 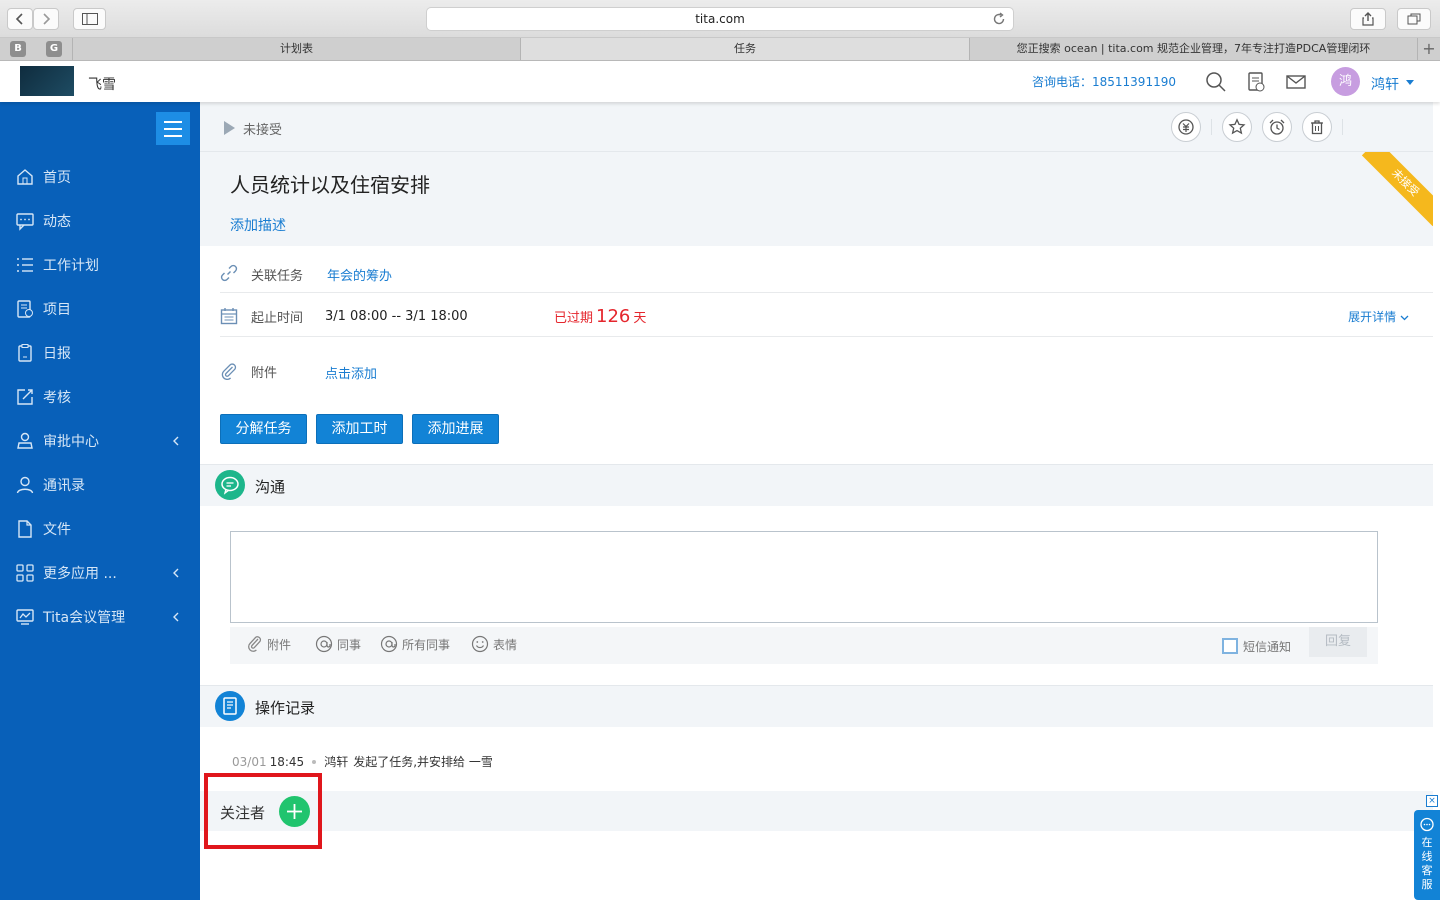 I want to click on address-bar: tita.com, so click(x=720, y=19).